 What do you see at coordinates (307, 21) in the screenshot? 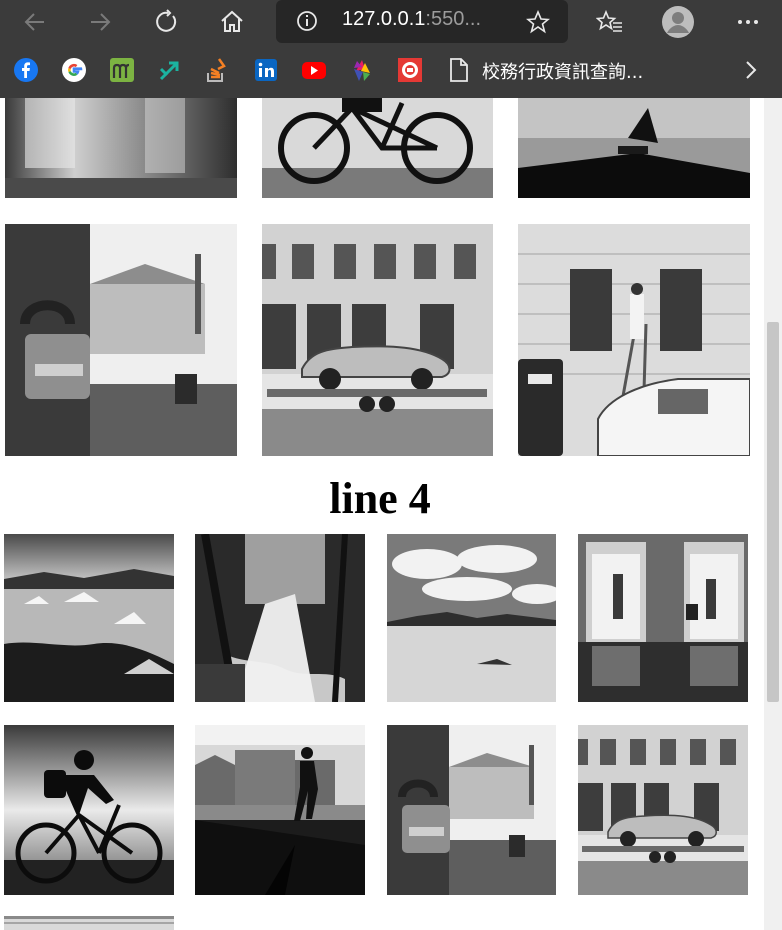
I see `info-icon` at bounding box center [307, 21].